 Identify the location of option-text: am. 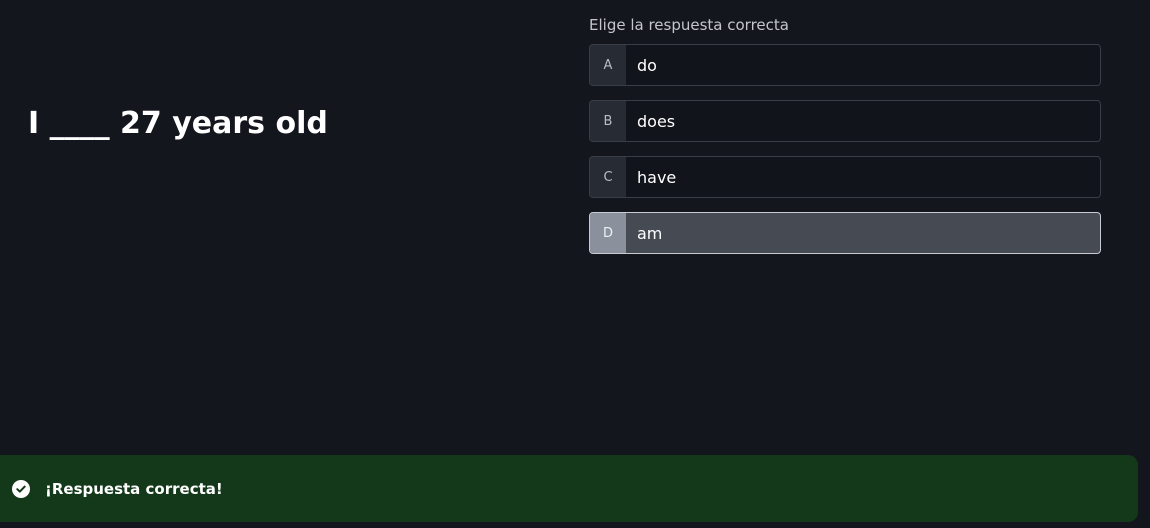
(650, 233).